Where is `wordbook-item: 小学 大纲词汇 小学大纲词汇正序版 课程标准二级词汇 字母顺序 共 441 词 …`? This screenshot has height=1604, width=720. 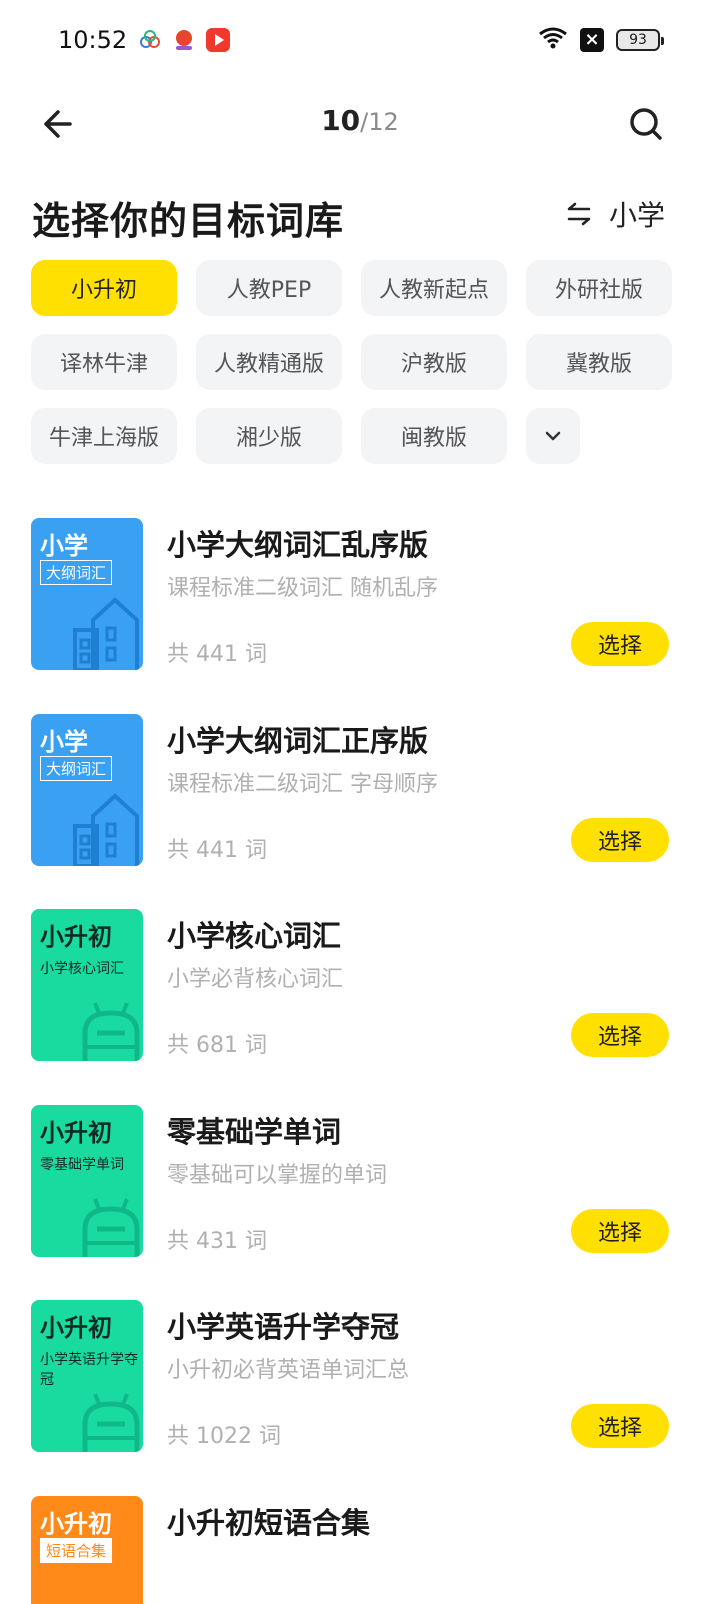
wordbook-item: 小学 大纲词汇 小学大纲词汇正序版 课程标准二级词汇 字母顺序 共 441 词 … is located at coordinates (351, 790).